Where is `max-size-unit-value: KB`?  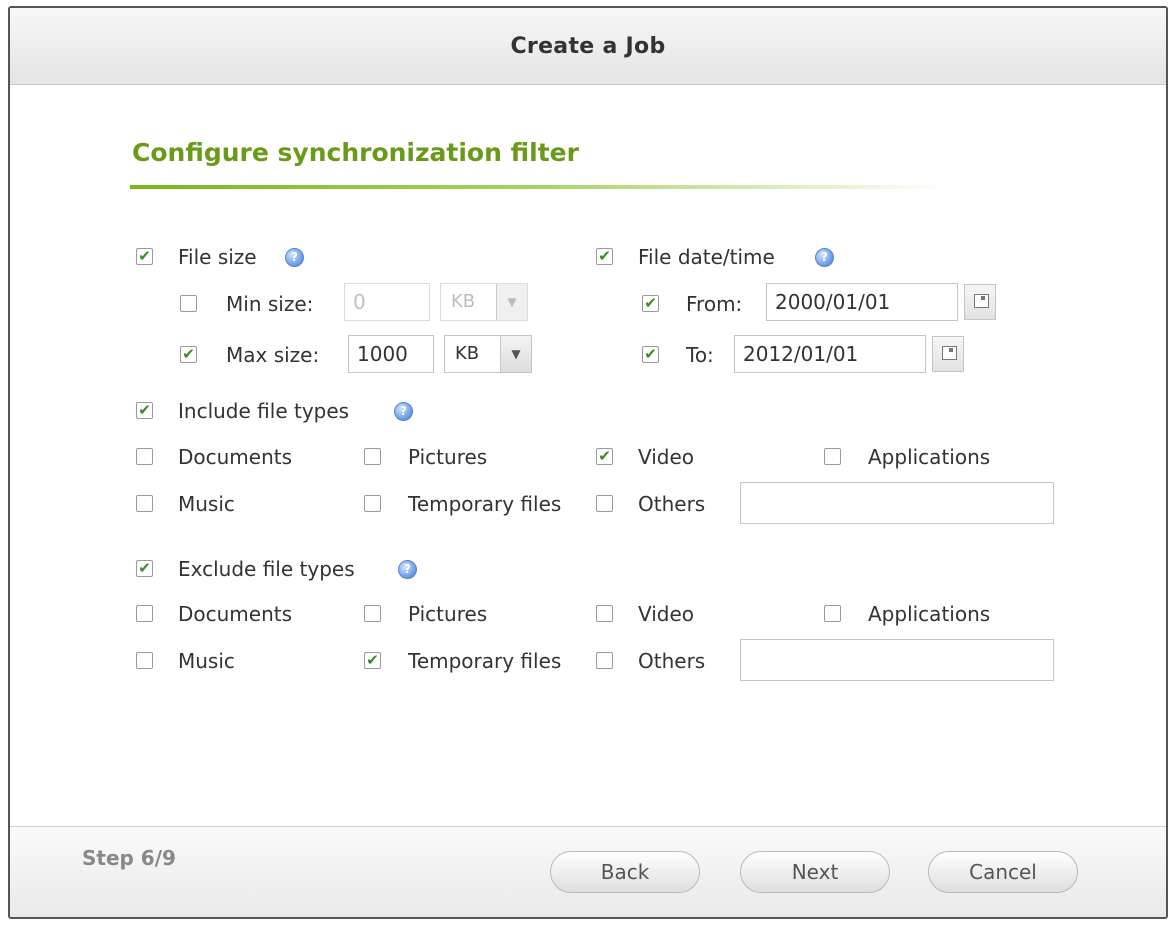
max-size-unit-value: KB is located at coordinates (467, 353).